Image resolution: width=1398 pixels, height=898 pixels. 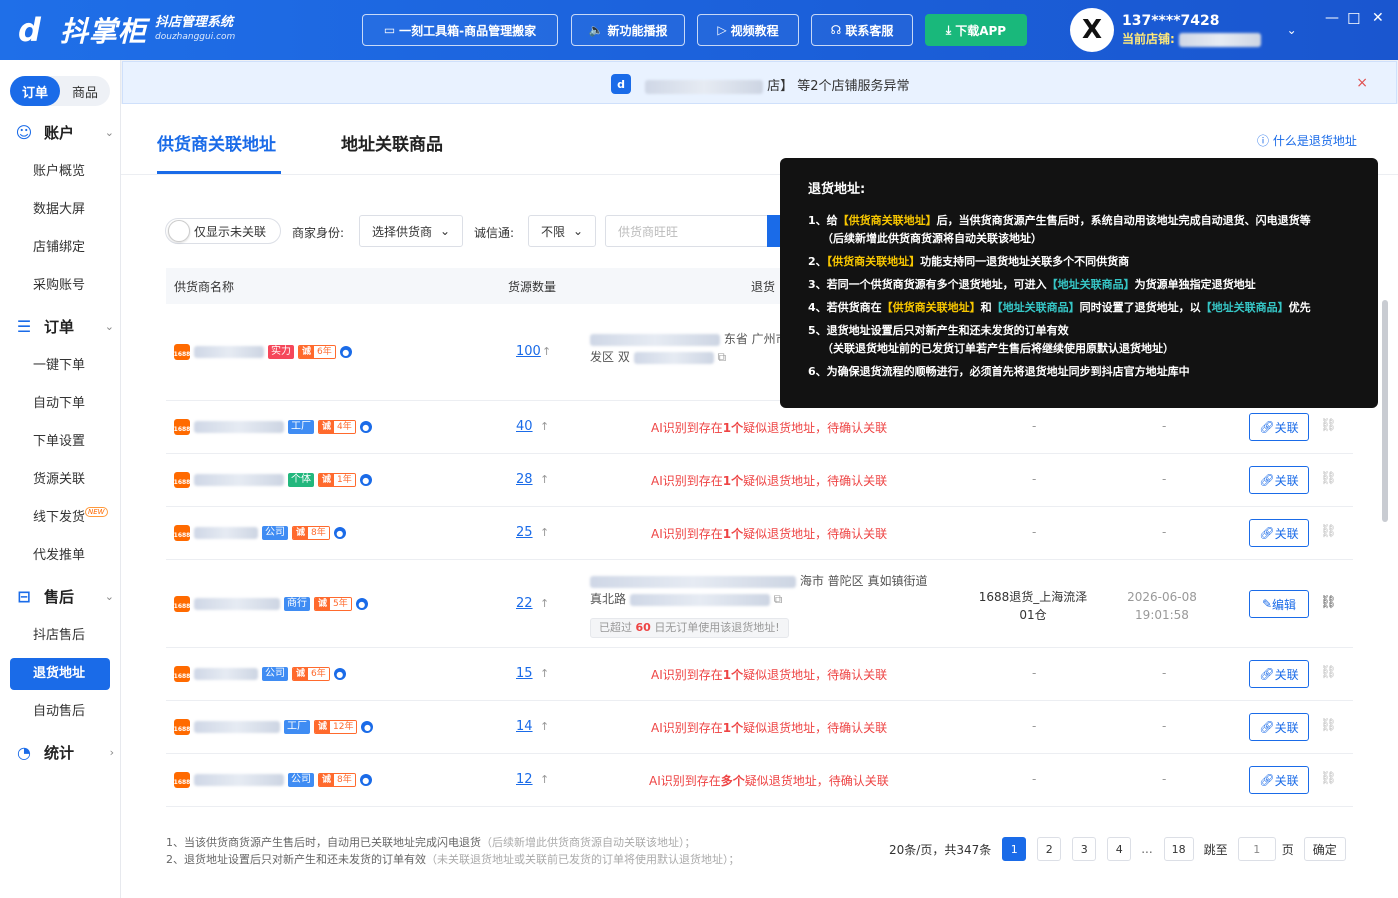 What do you see at coordinates (1385, 411) in the screenshot?
I see `page-scrollbar` at bounding box center [1385, 411].